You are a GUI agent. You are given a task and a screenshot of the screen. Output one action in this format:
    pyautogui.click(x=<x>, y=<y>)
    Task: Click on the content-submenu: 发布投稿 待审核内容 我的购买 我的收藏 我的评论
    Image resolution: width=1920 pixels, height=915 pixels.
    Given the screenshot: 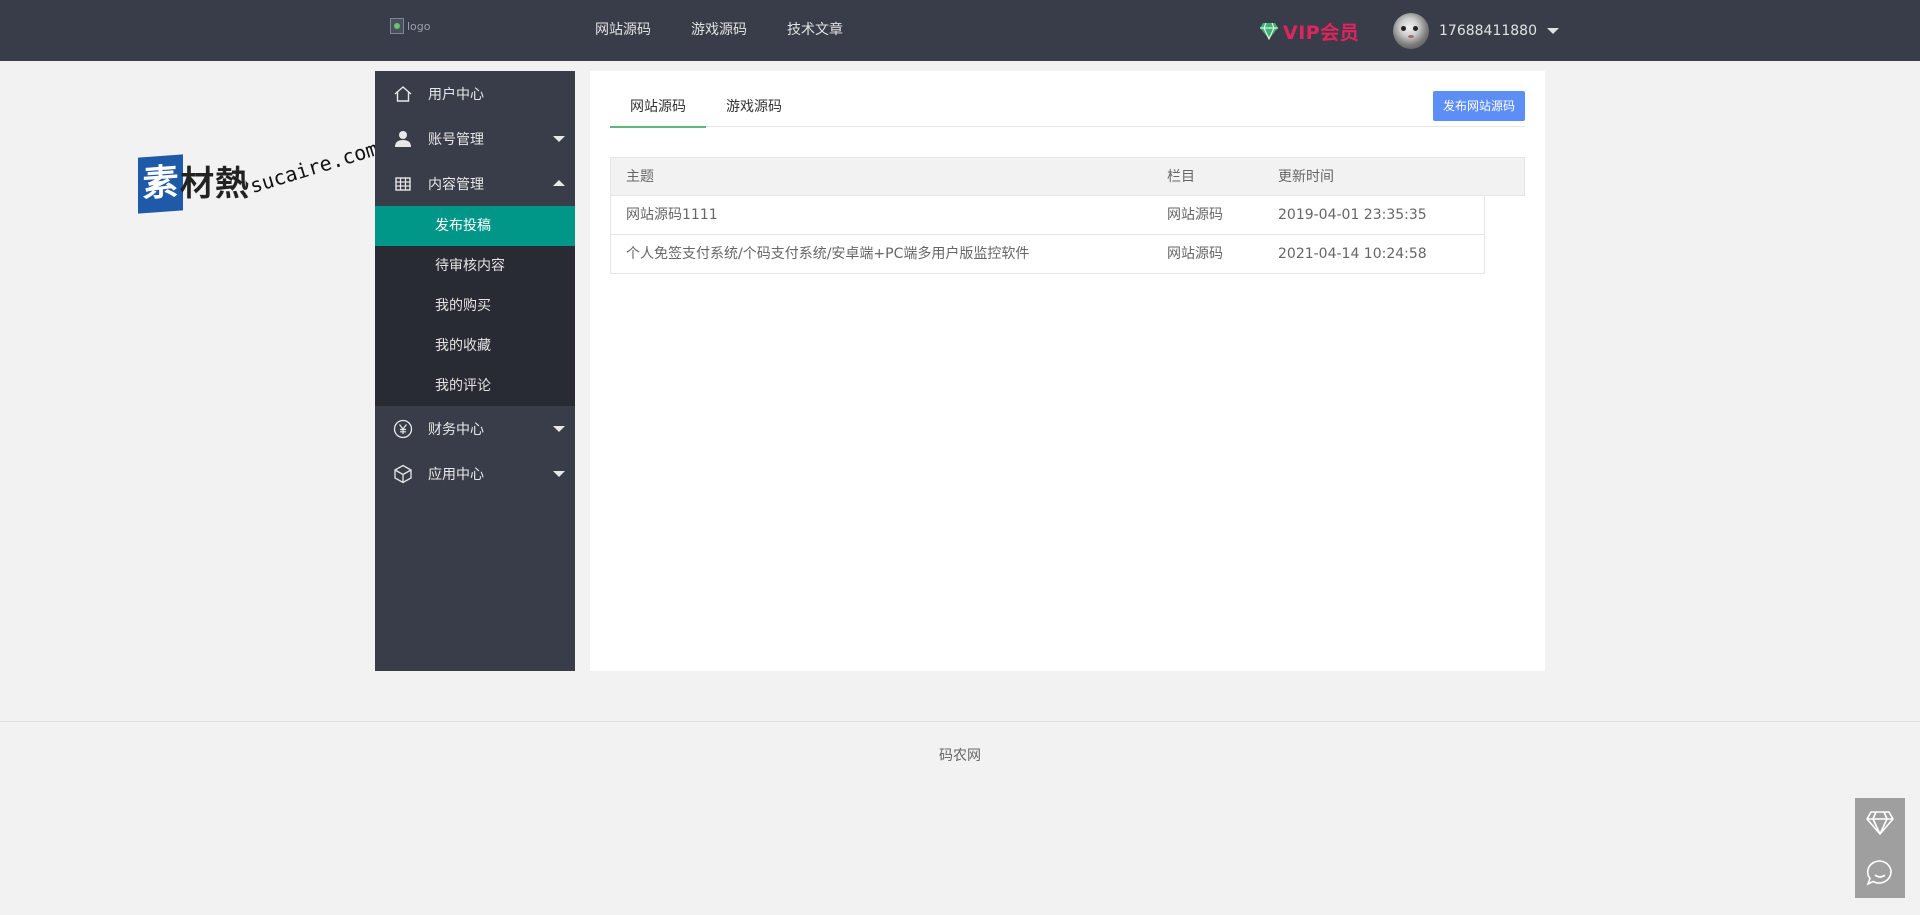 What is the action you would take?
    pyautogui.click(x=475, y=306)
    